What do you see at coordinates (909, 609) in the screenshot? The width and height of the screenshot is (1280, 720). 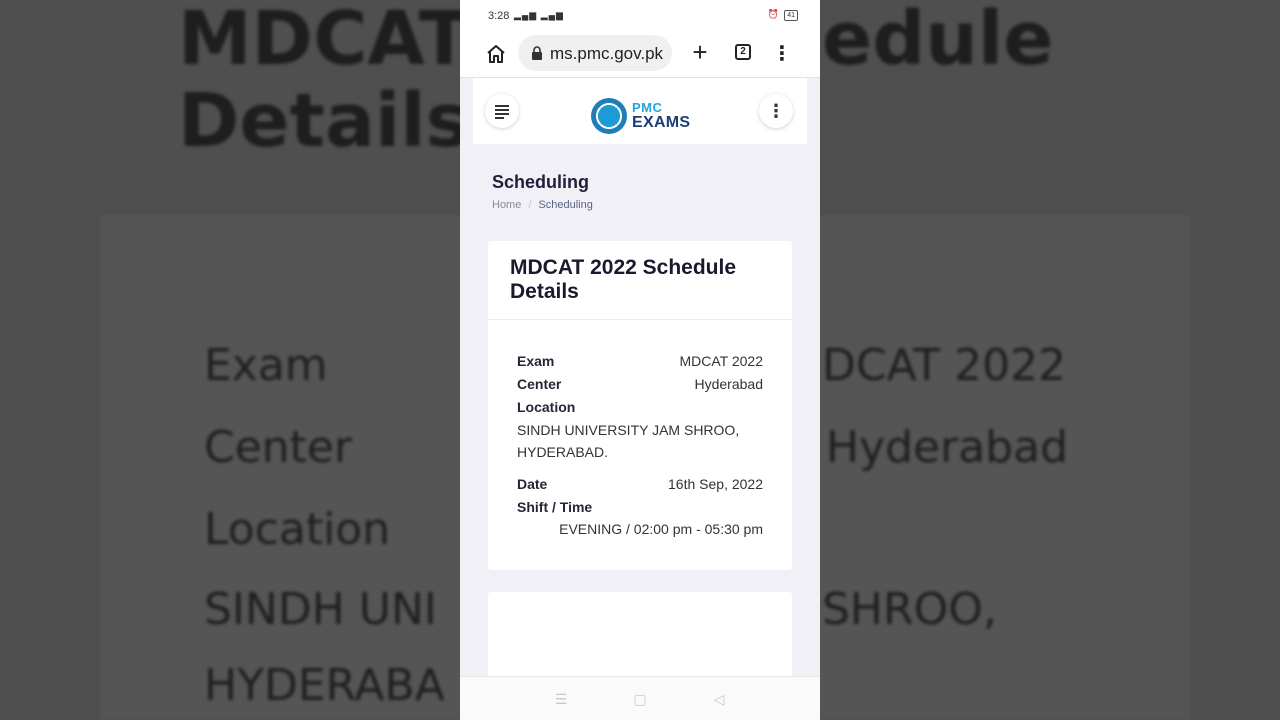 I see `bg-row-sindh-right: SHROO,` at bounding box center [909, 609].